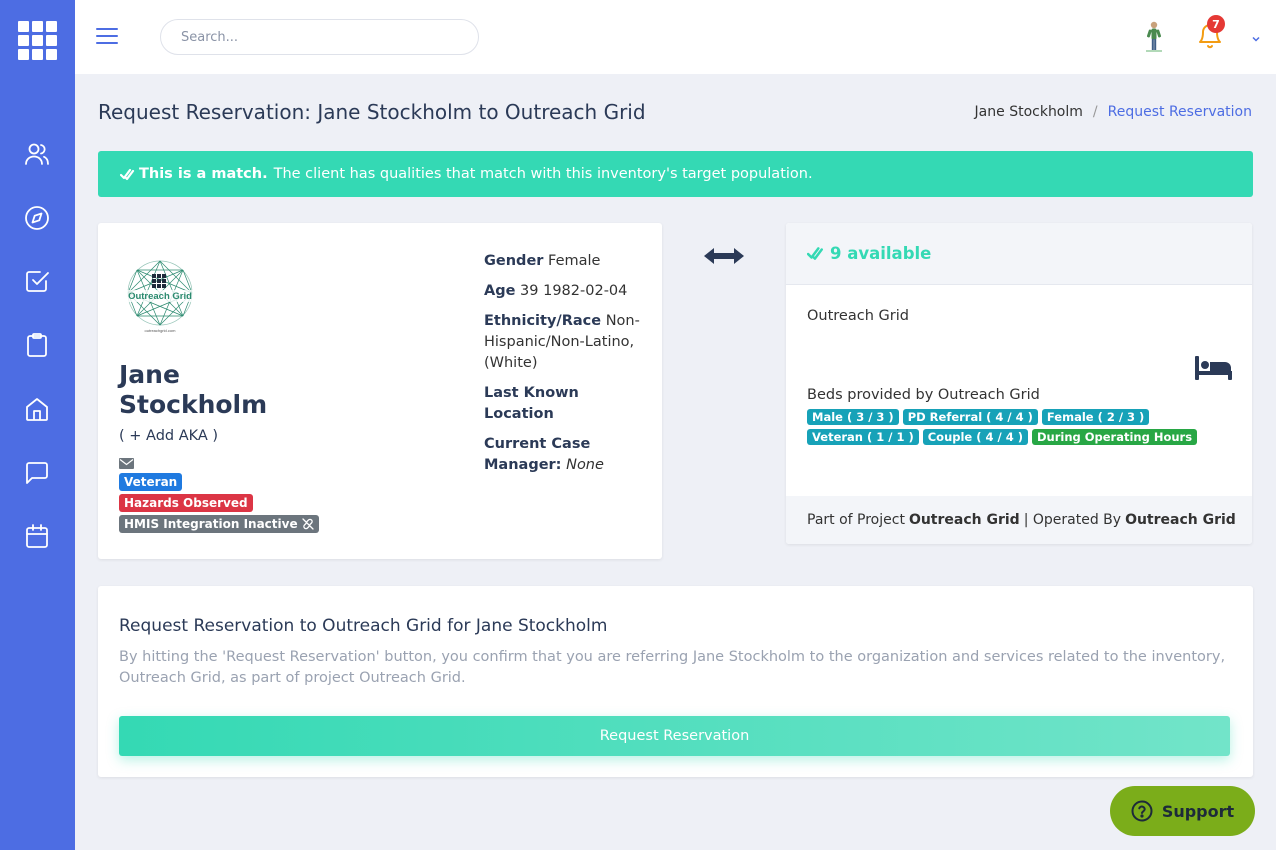 This screenshot has height=850, width=1276. What do you see at coordinates (37, 425) in the screenshot?
I see `sidebar` at bounding box center [37, 425].